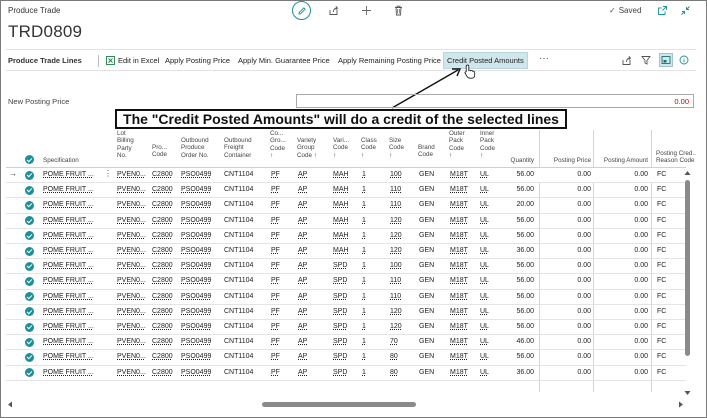  I want to click on collapse-button, so click(685, 10).